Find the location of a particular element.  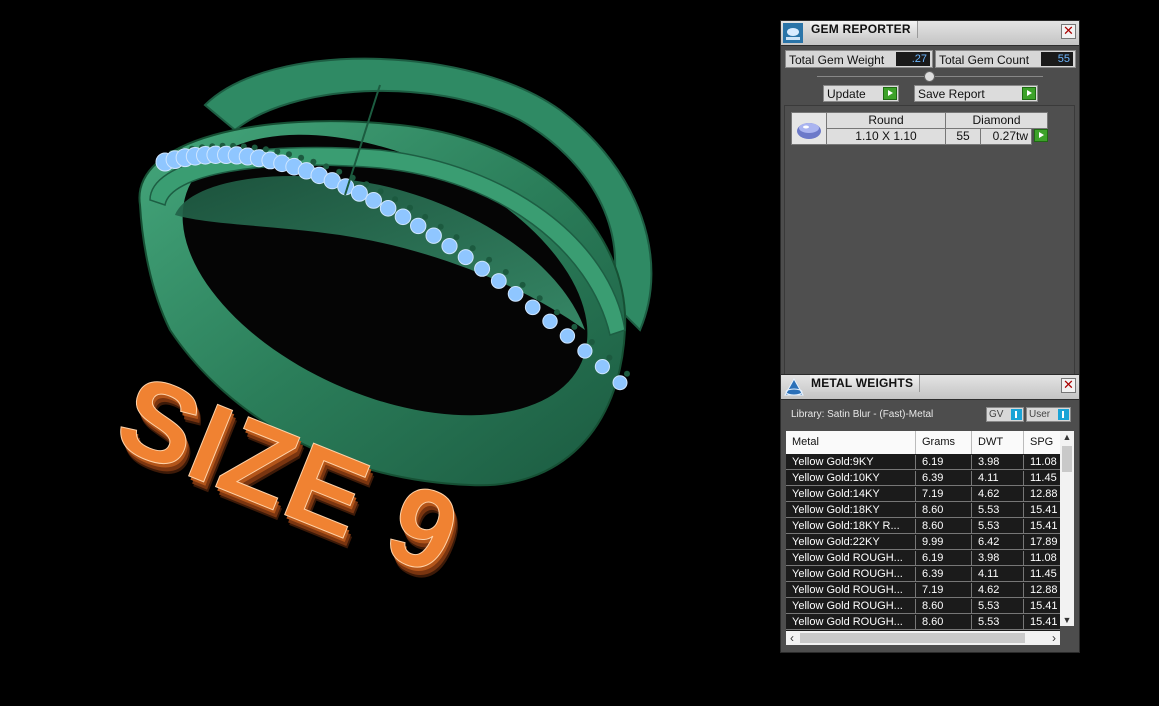

table-row: Yellow Gold:14KY 7.19 4.62 12.88 is located at coordinates (923, 495).